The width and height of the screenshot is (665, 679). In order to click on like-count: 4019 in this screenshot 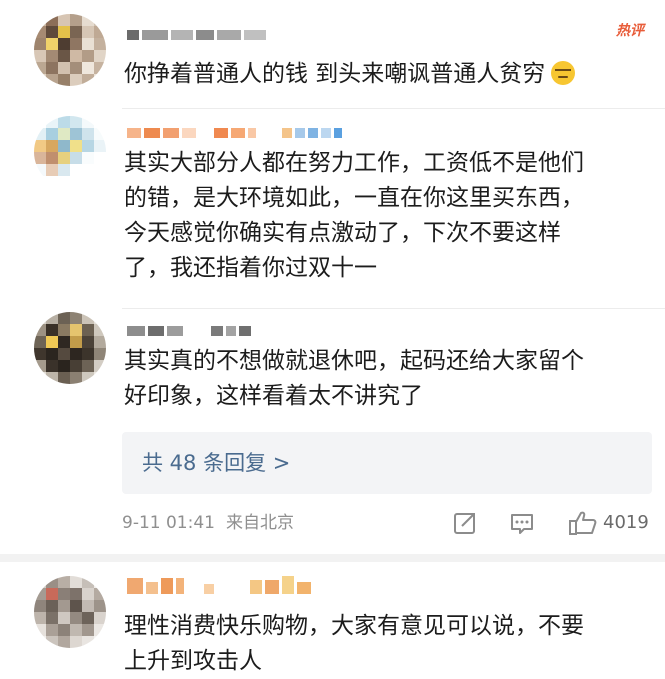, I will do `click(626, 522)`.